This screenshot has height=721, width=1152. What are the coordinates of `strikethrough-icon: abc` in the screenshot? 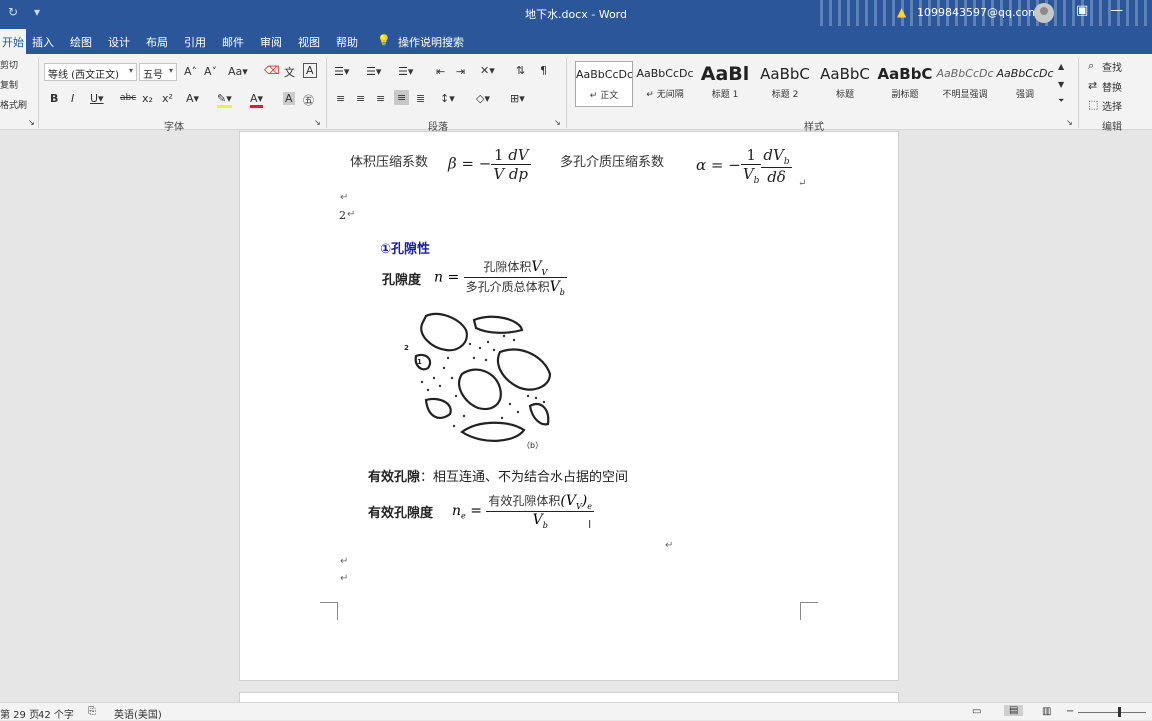 It's located at (128, 98).